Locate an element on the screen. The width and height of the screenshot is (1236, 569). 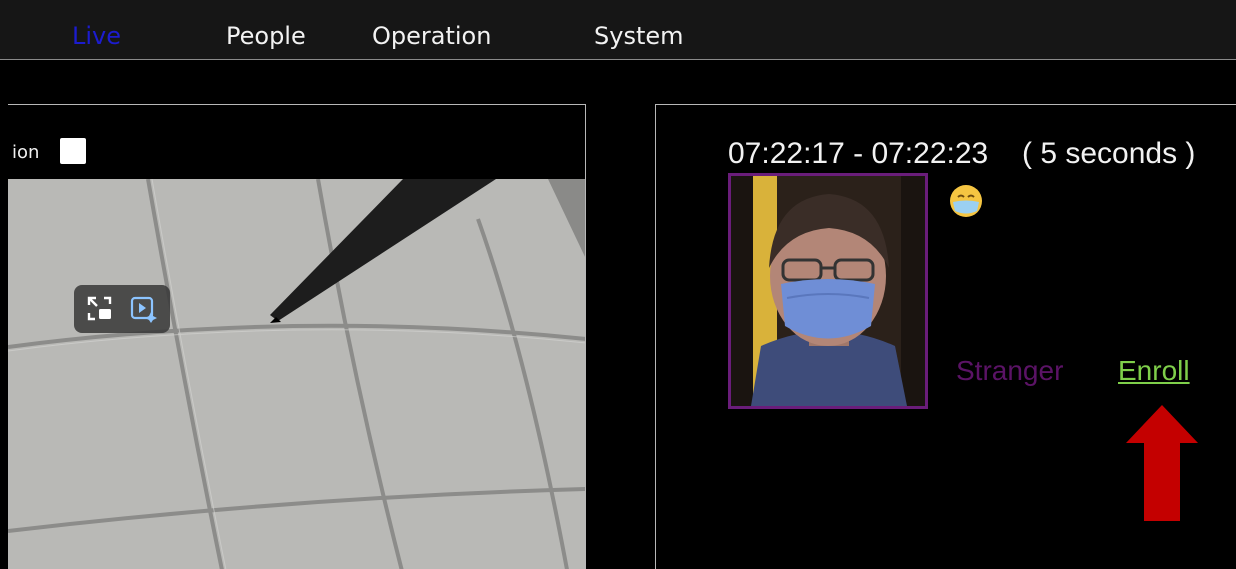
ai-video-icon is located at coordinates (144, 309).